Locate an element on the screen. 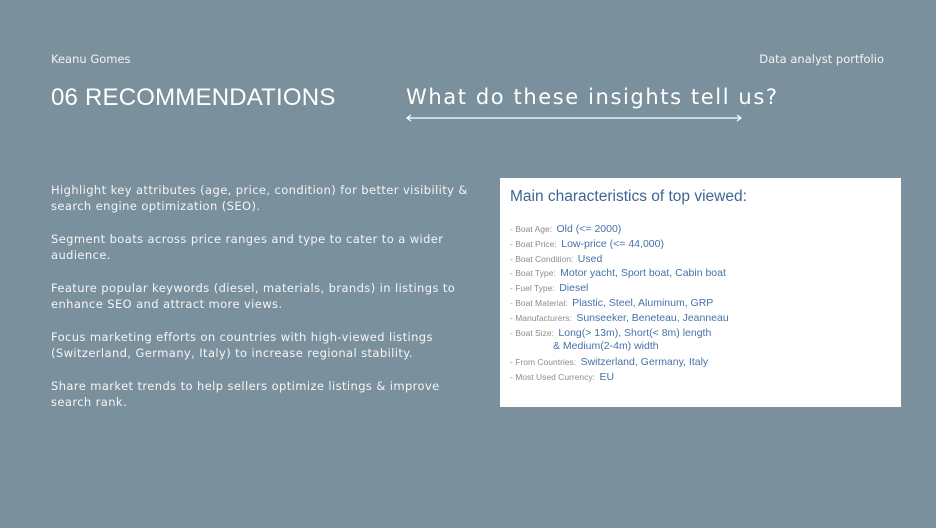 The image size is (936, 528). characteristic-value: Switzerland, Germany, Italy is located at coordinates (644, 362).